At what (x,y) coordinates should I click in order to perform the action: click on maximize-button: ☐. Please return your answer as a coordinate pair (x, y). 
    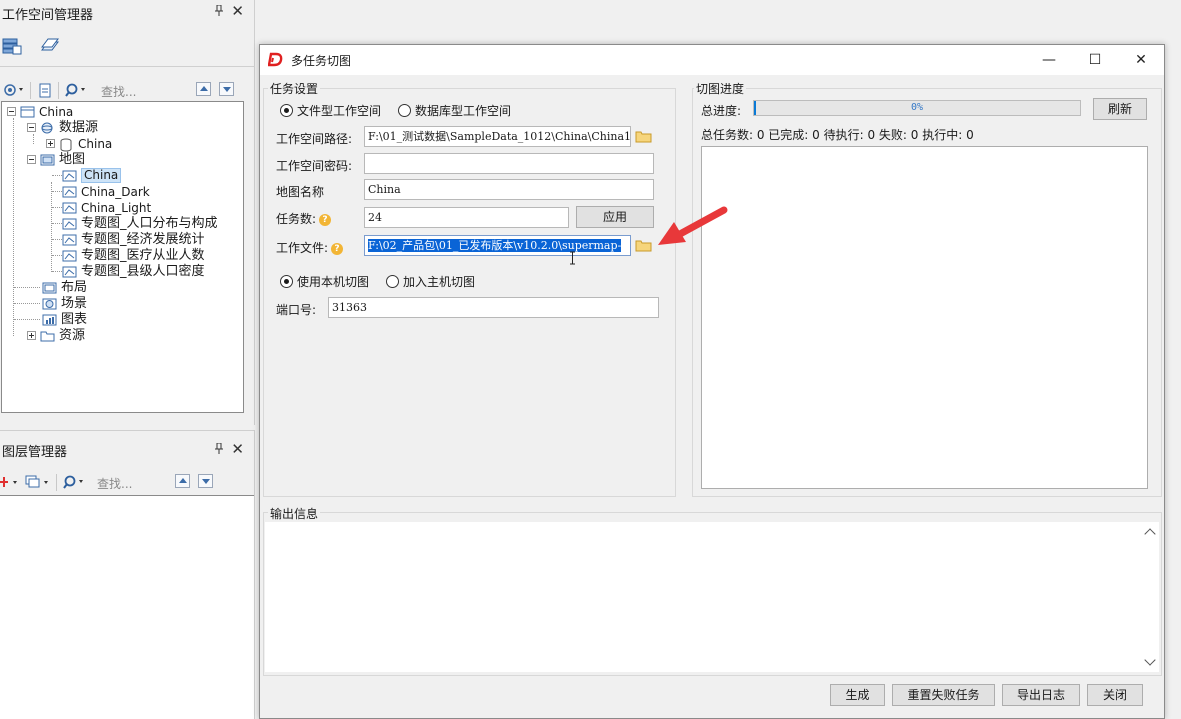
    Looking at the image, I should click on (1095, 60).